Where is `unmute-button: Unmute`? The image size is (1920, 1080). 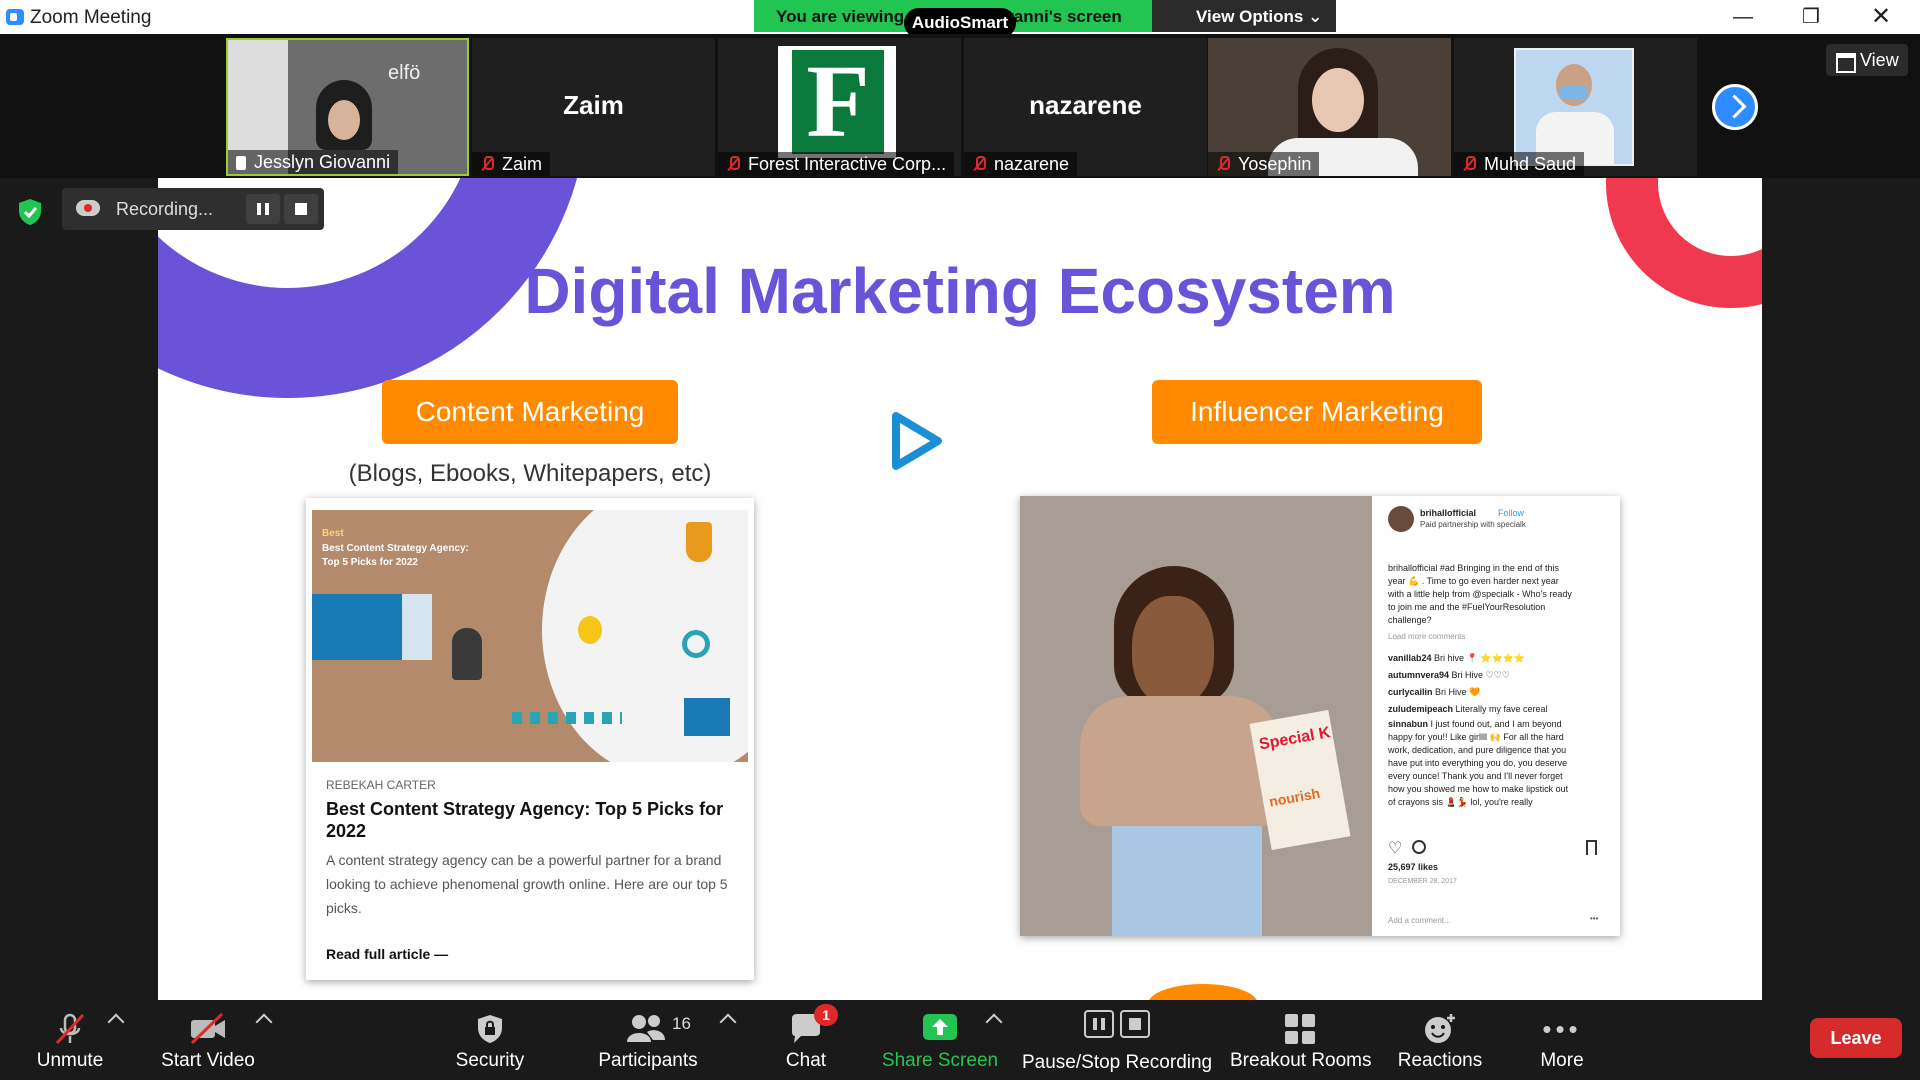 unmute-button: Unmute is located at coordinates (70, 1040).